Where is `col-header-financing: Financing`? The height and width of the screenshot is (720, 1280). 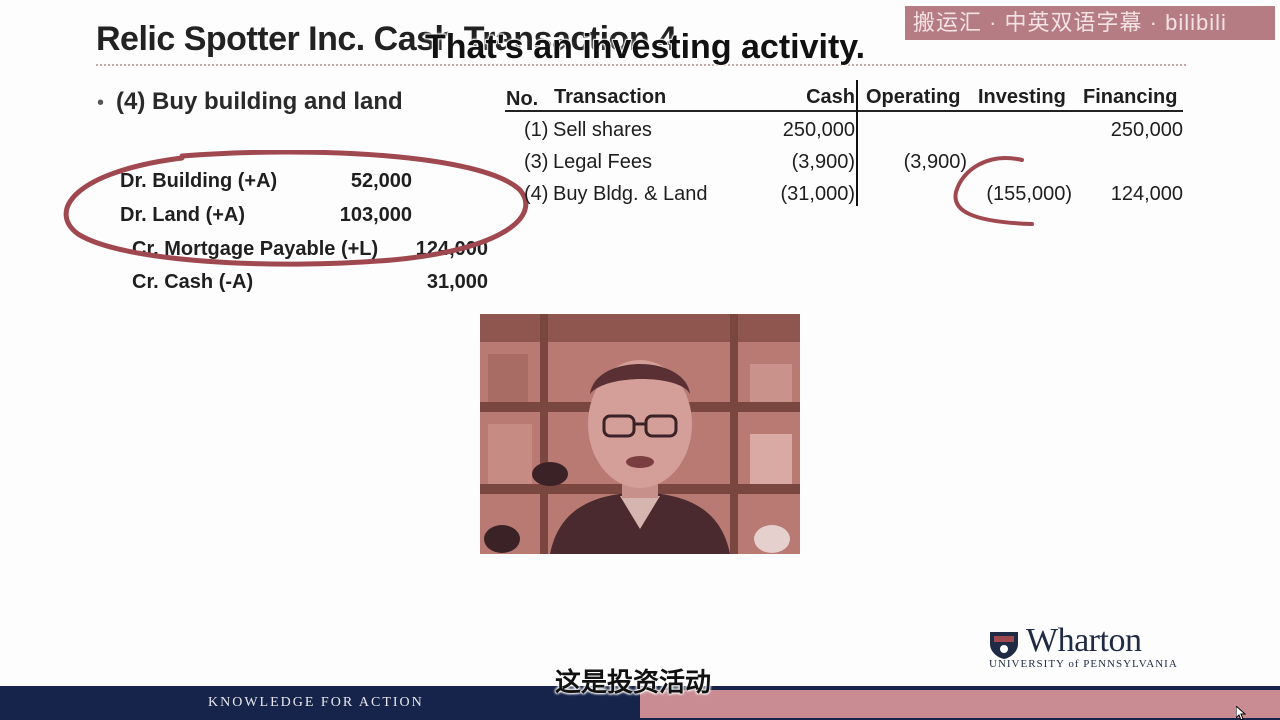 col-header-financing: Financing is located at coordinates (1130, 97).